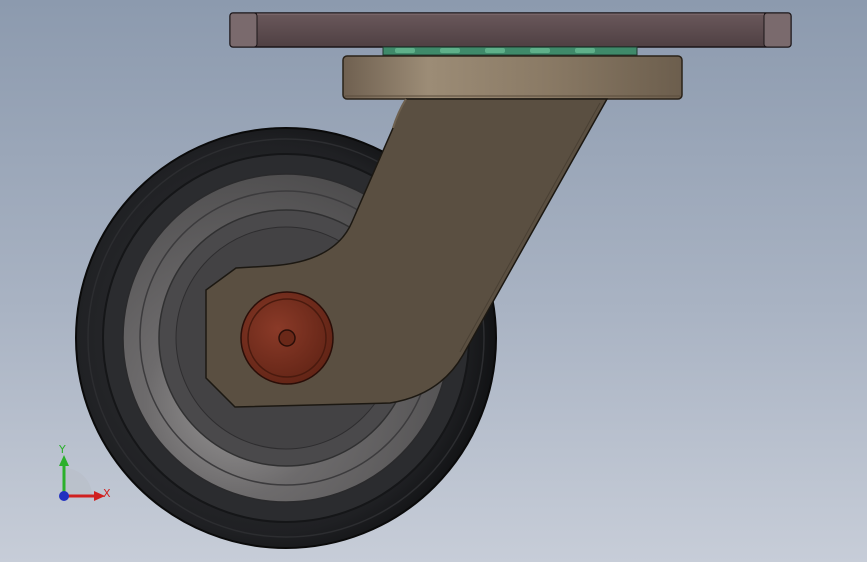 This screenshot has height=562, width=867. Describe the element at coordinates (64, 496) in the screenshot. I see `triad-z-axis` at that location.